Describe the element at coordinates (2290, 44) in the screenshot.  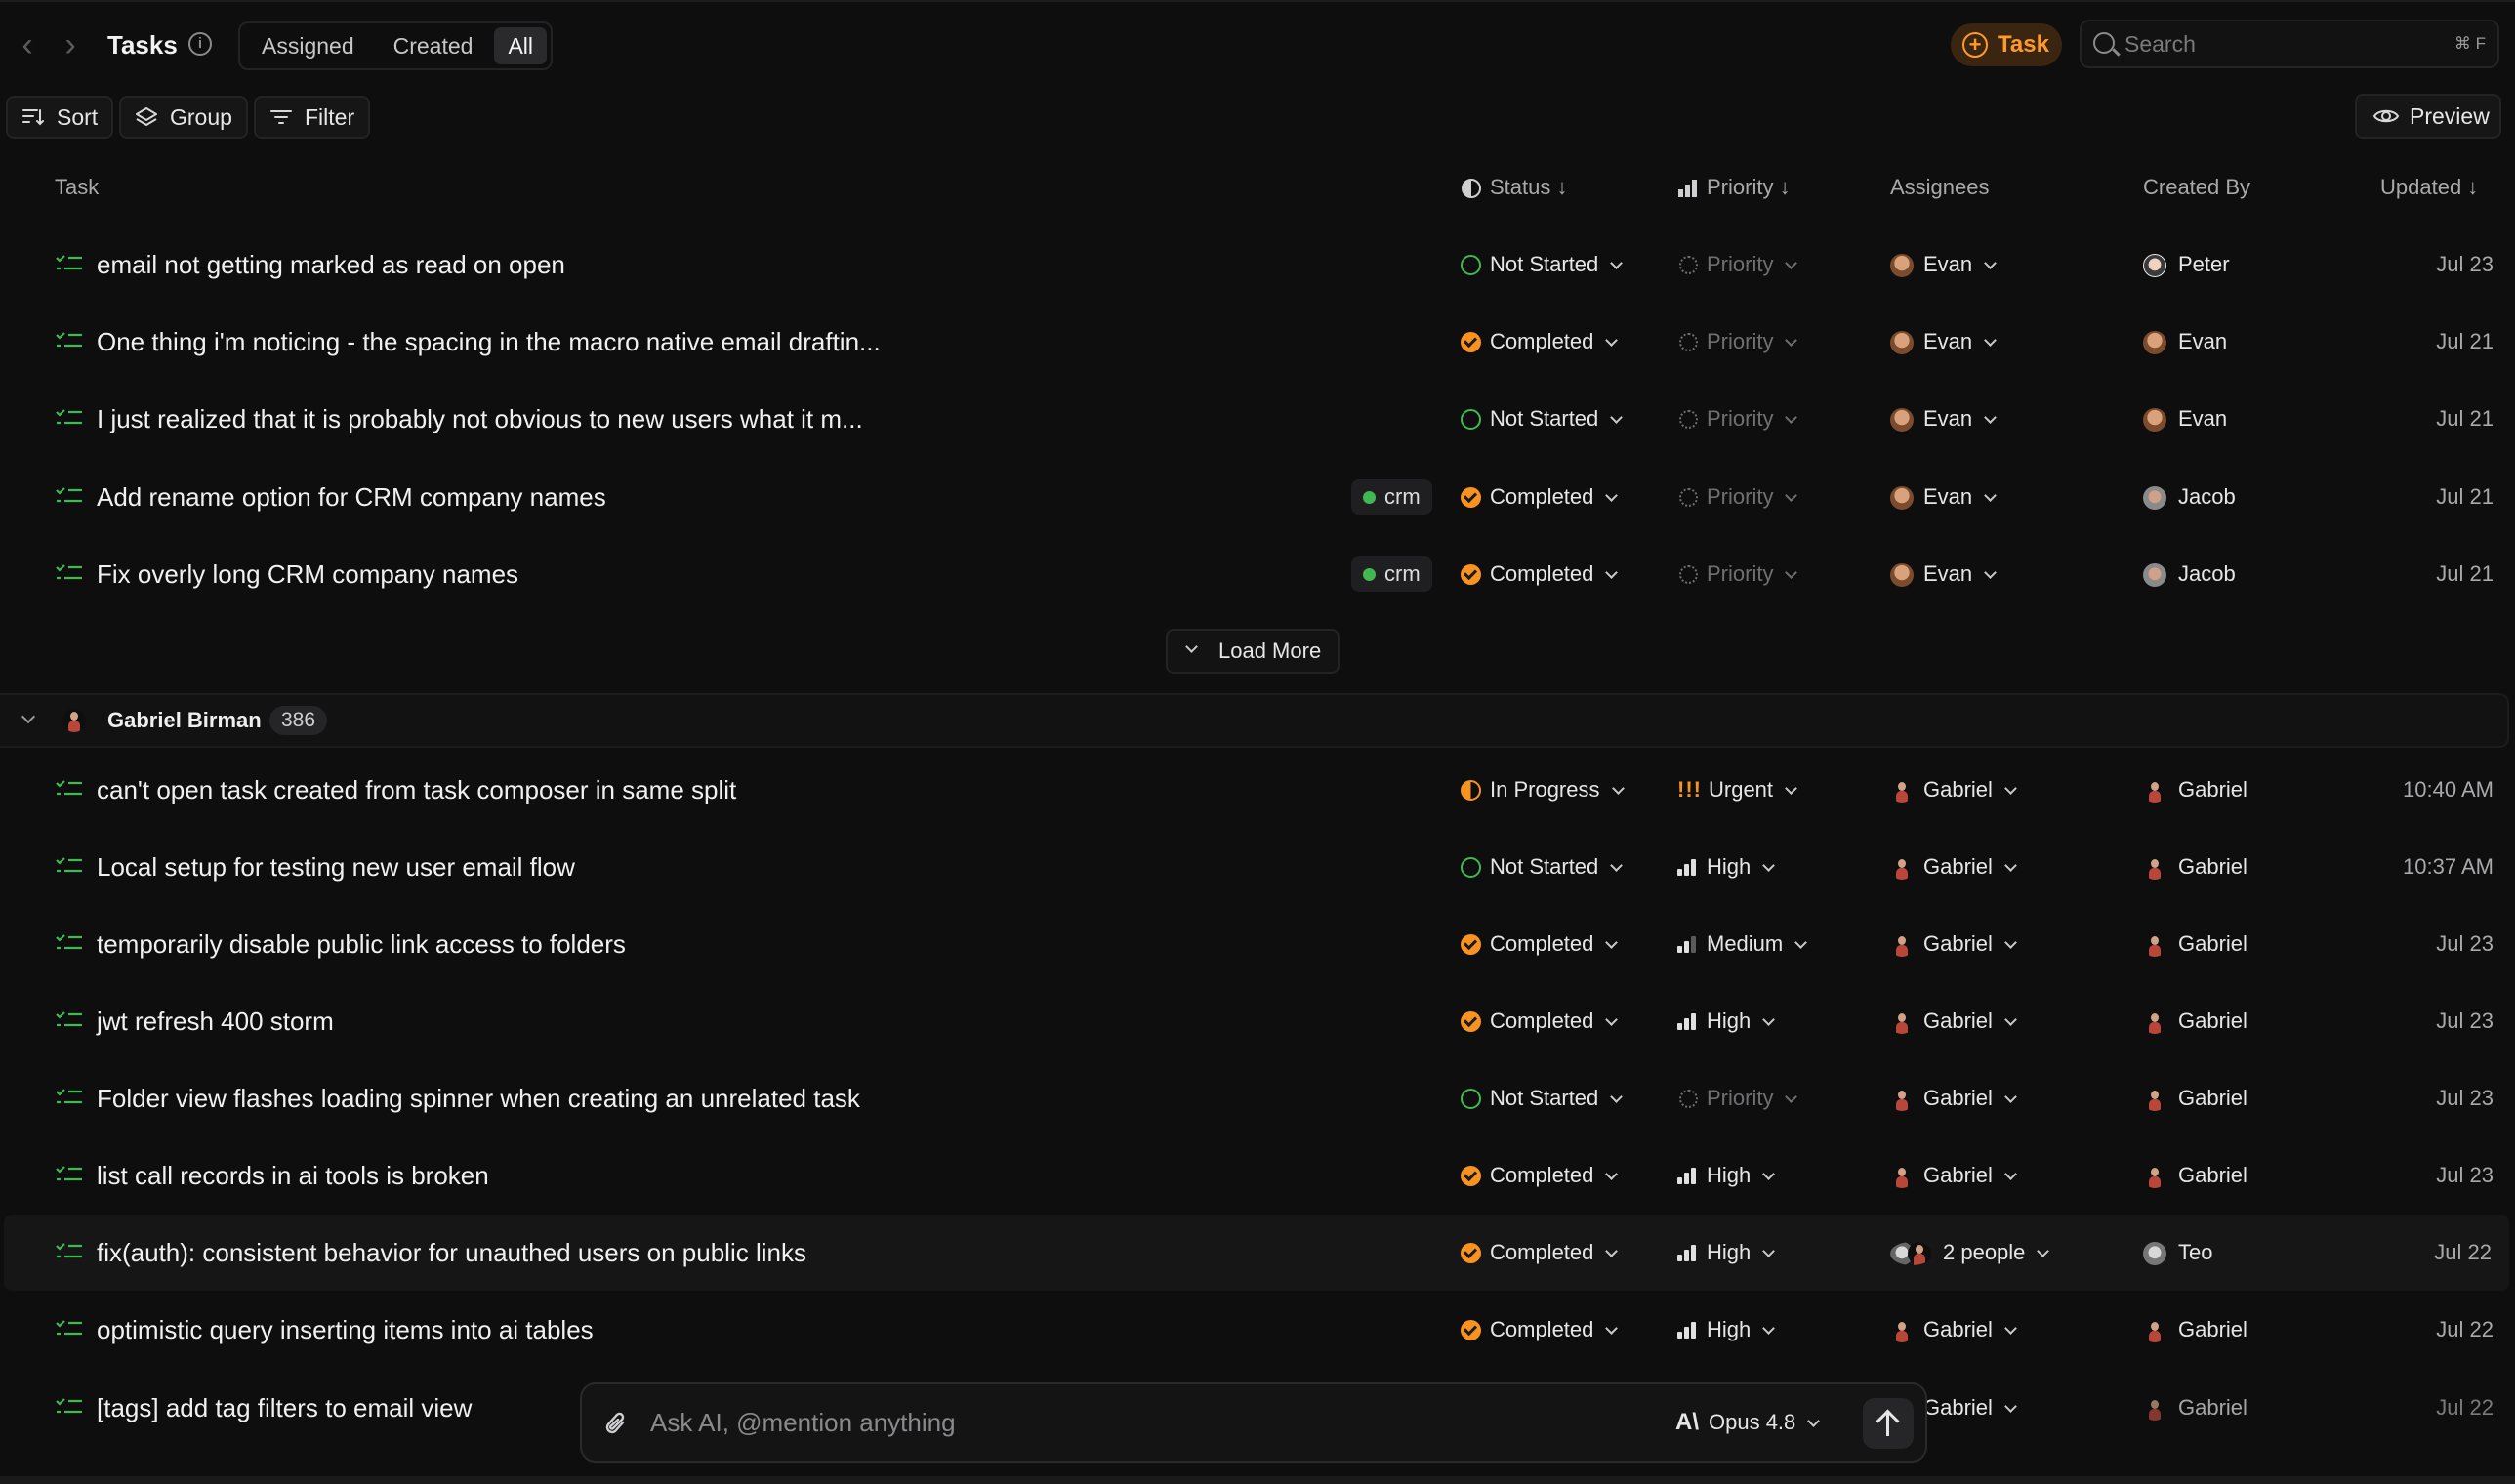
I see `search-input: Search ⌘ F` at that location.